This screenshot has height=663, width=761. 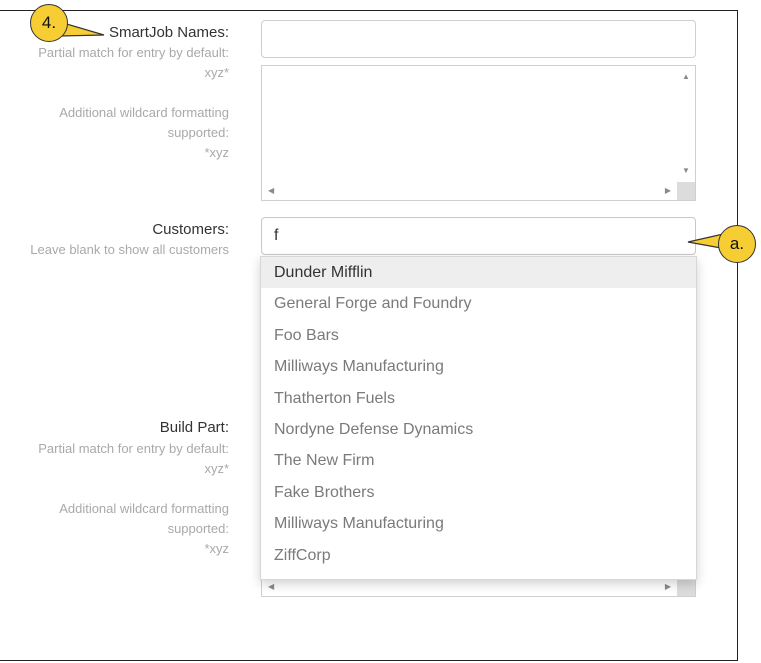 What do you see at coordinates (469, 587) in the screenshot?
I see `build-part-horizontal-scrollbar: ◀ ▶` at bounding box center [469, 587].